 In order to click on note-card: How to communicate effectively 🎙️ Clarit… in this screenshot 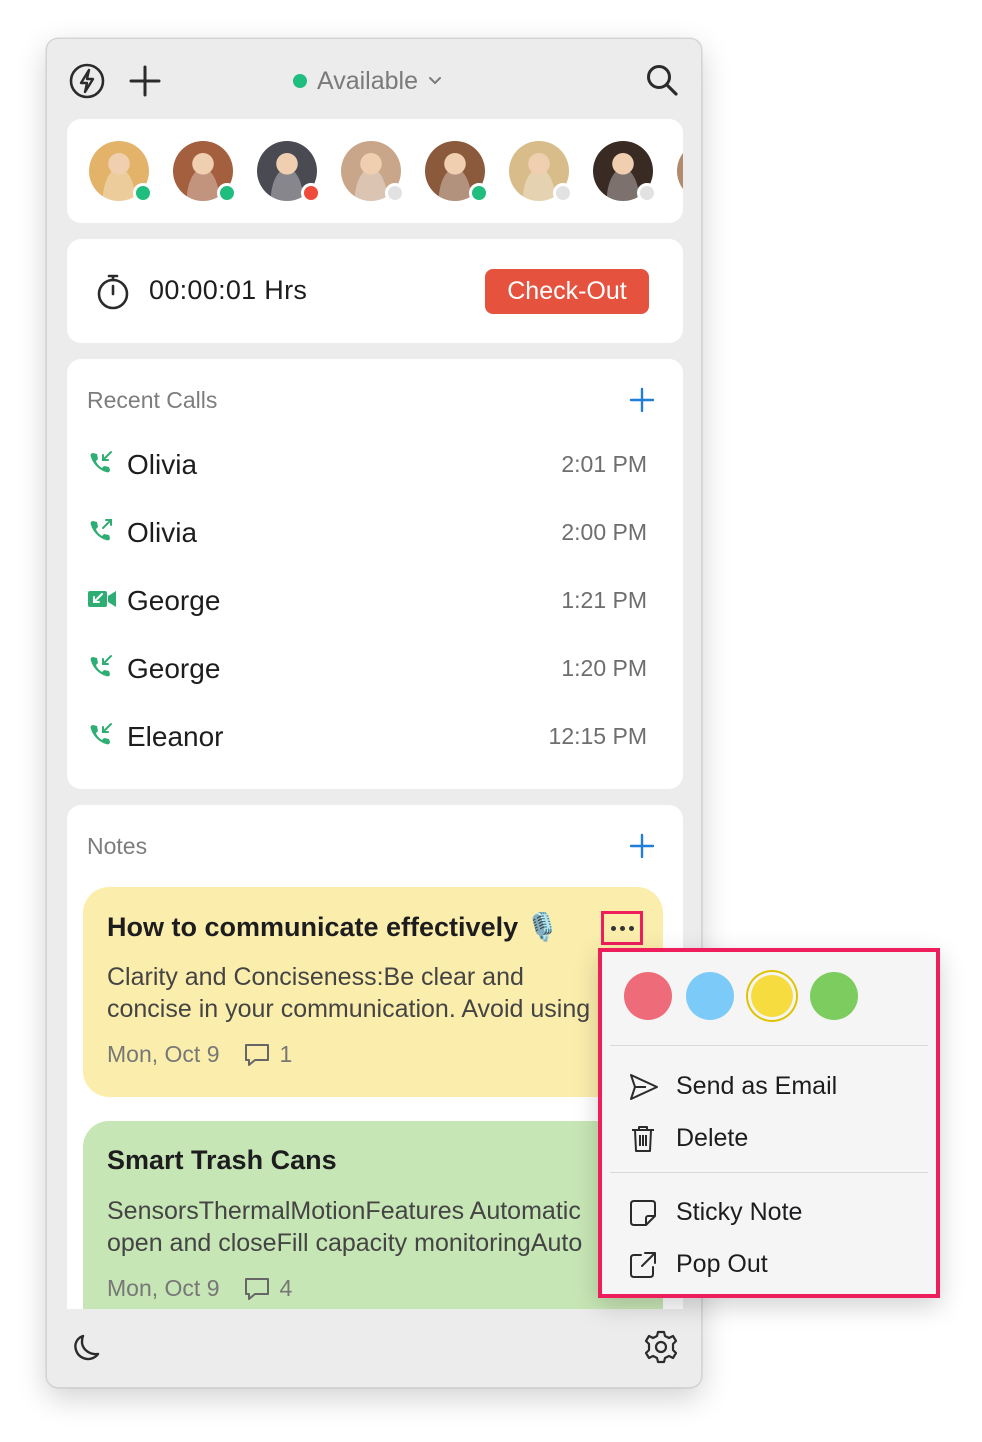, I will do `click(373, 992)`.